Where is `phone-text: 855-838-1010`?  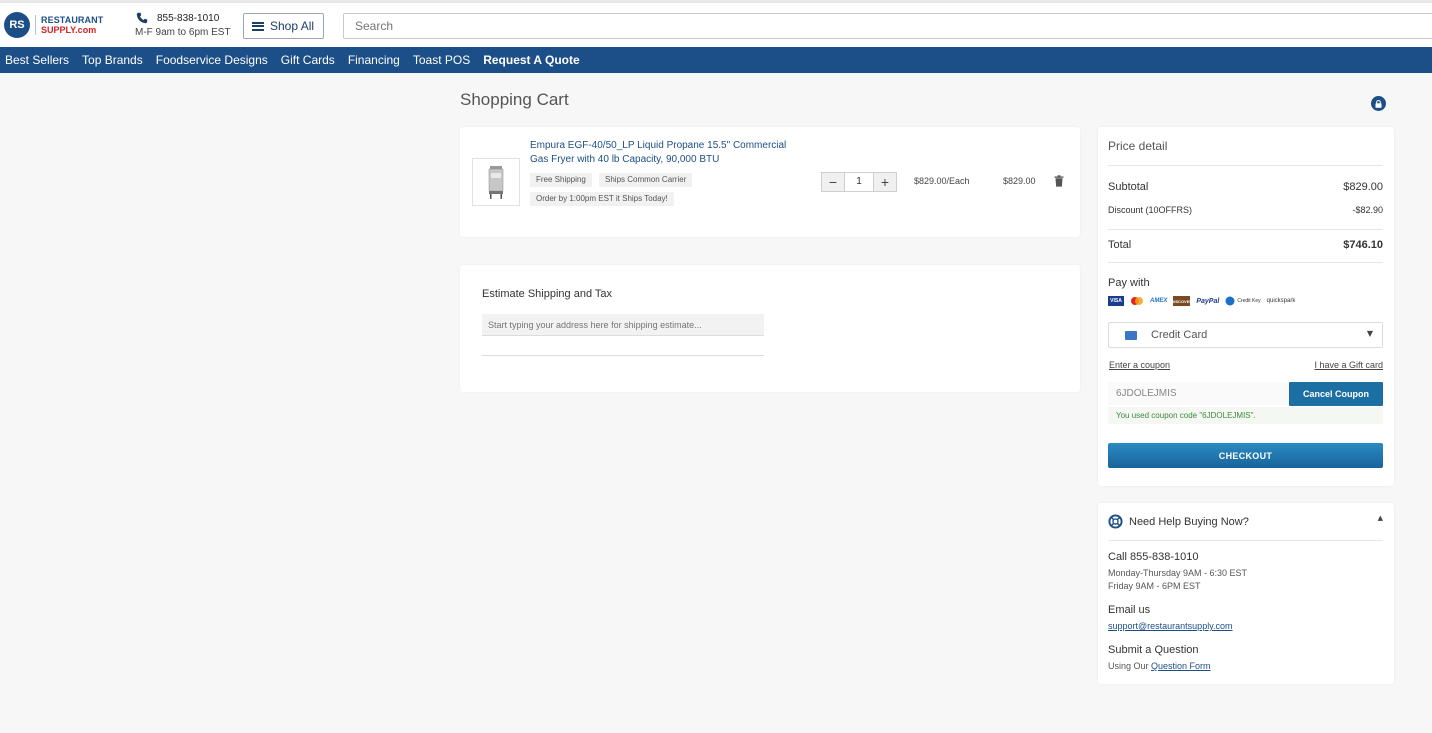 phone-text: 855-838-1010 is located at coordinates (188, 18).